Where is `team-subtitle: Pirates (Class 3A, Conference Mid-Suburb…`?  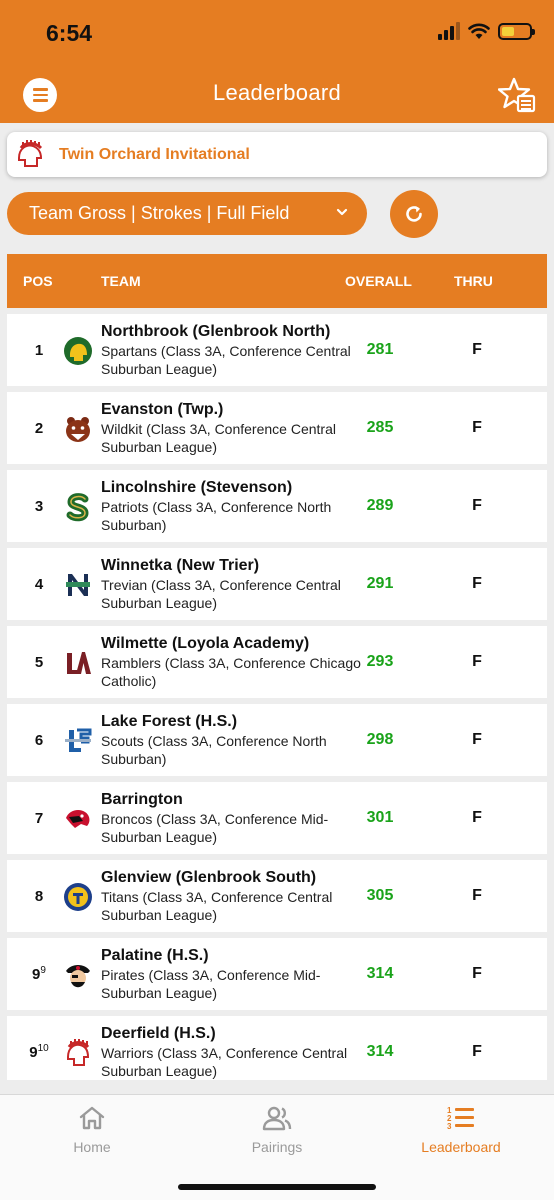 team-subtitle: Pirates (Class 3A, Conference Mid-Suburb… is located at coordinates (211, 984).